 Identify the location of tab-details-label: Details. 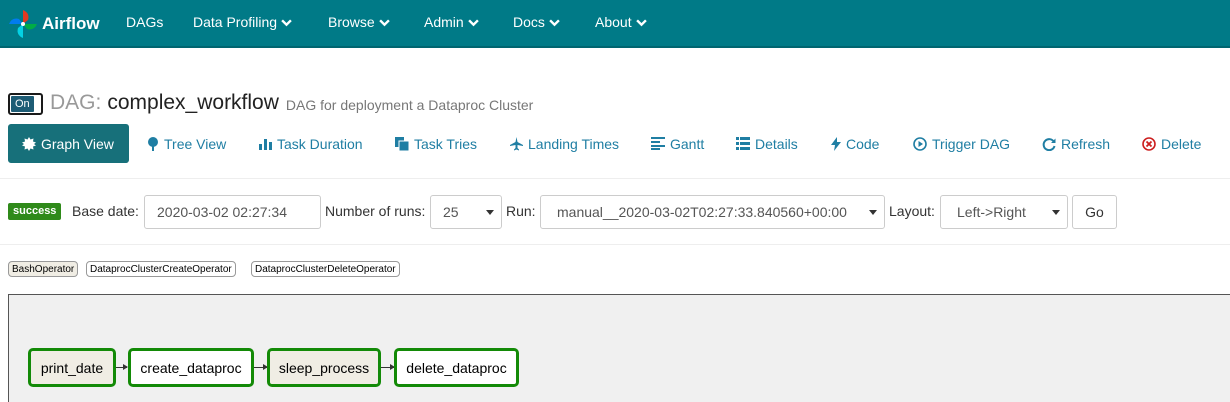
(776, 143).